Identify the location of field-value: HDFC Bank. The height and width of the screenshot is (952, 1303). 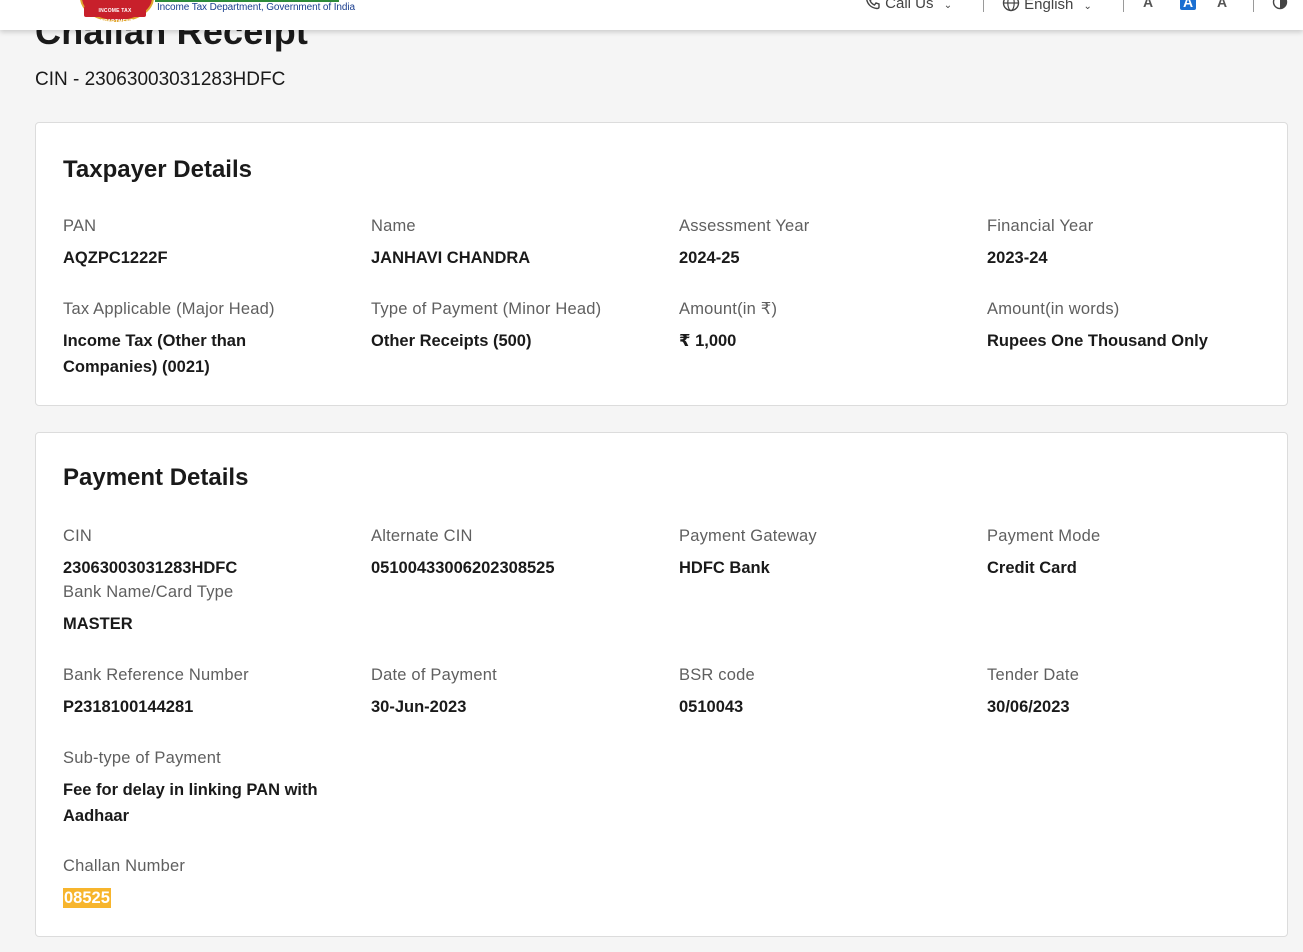
(724, 568).